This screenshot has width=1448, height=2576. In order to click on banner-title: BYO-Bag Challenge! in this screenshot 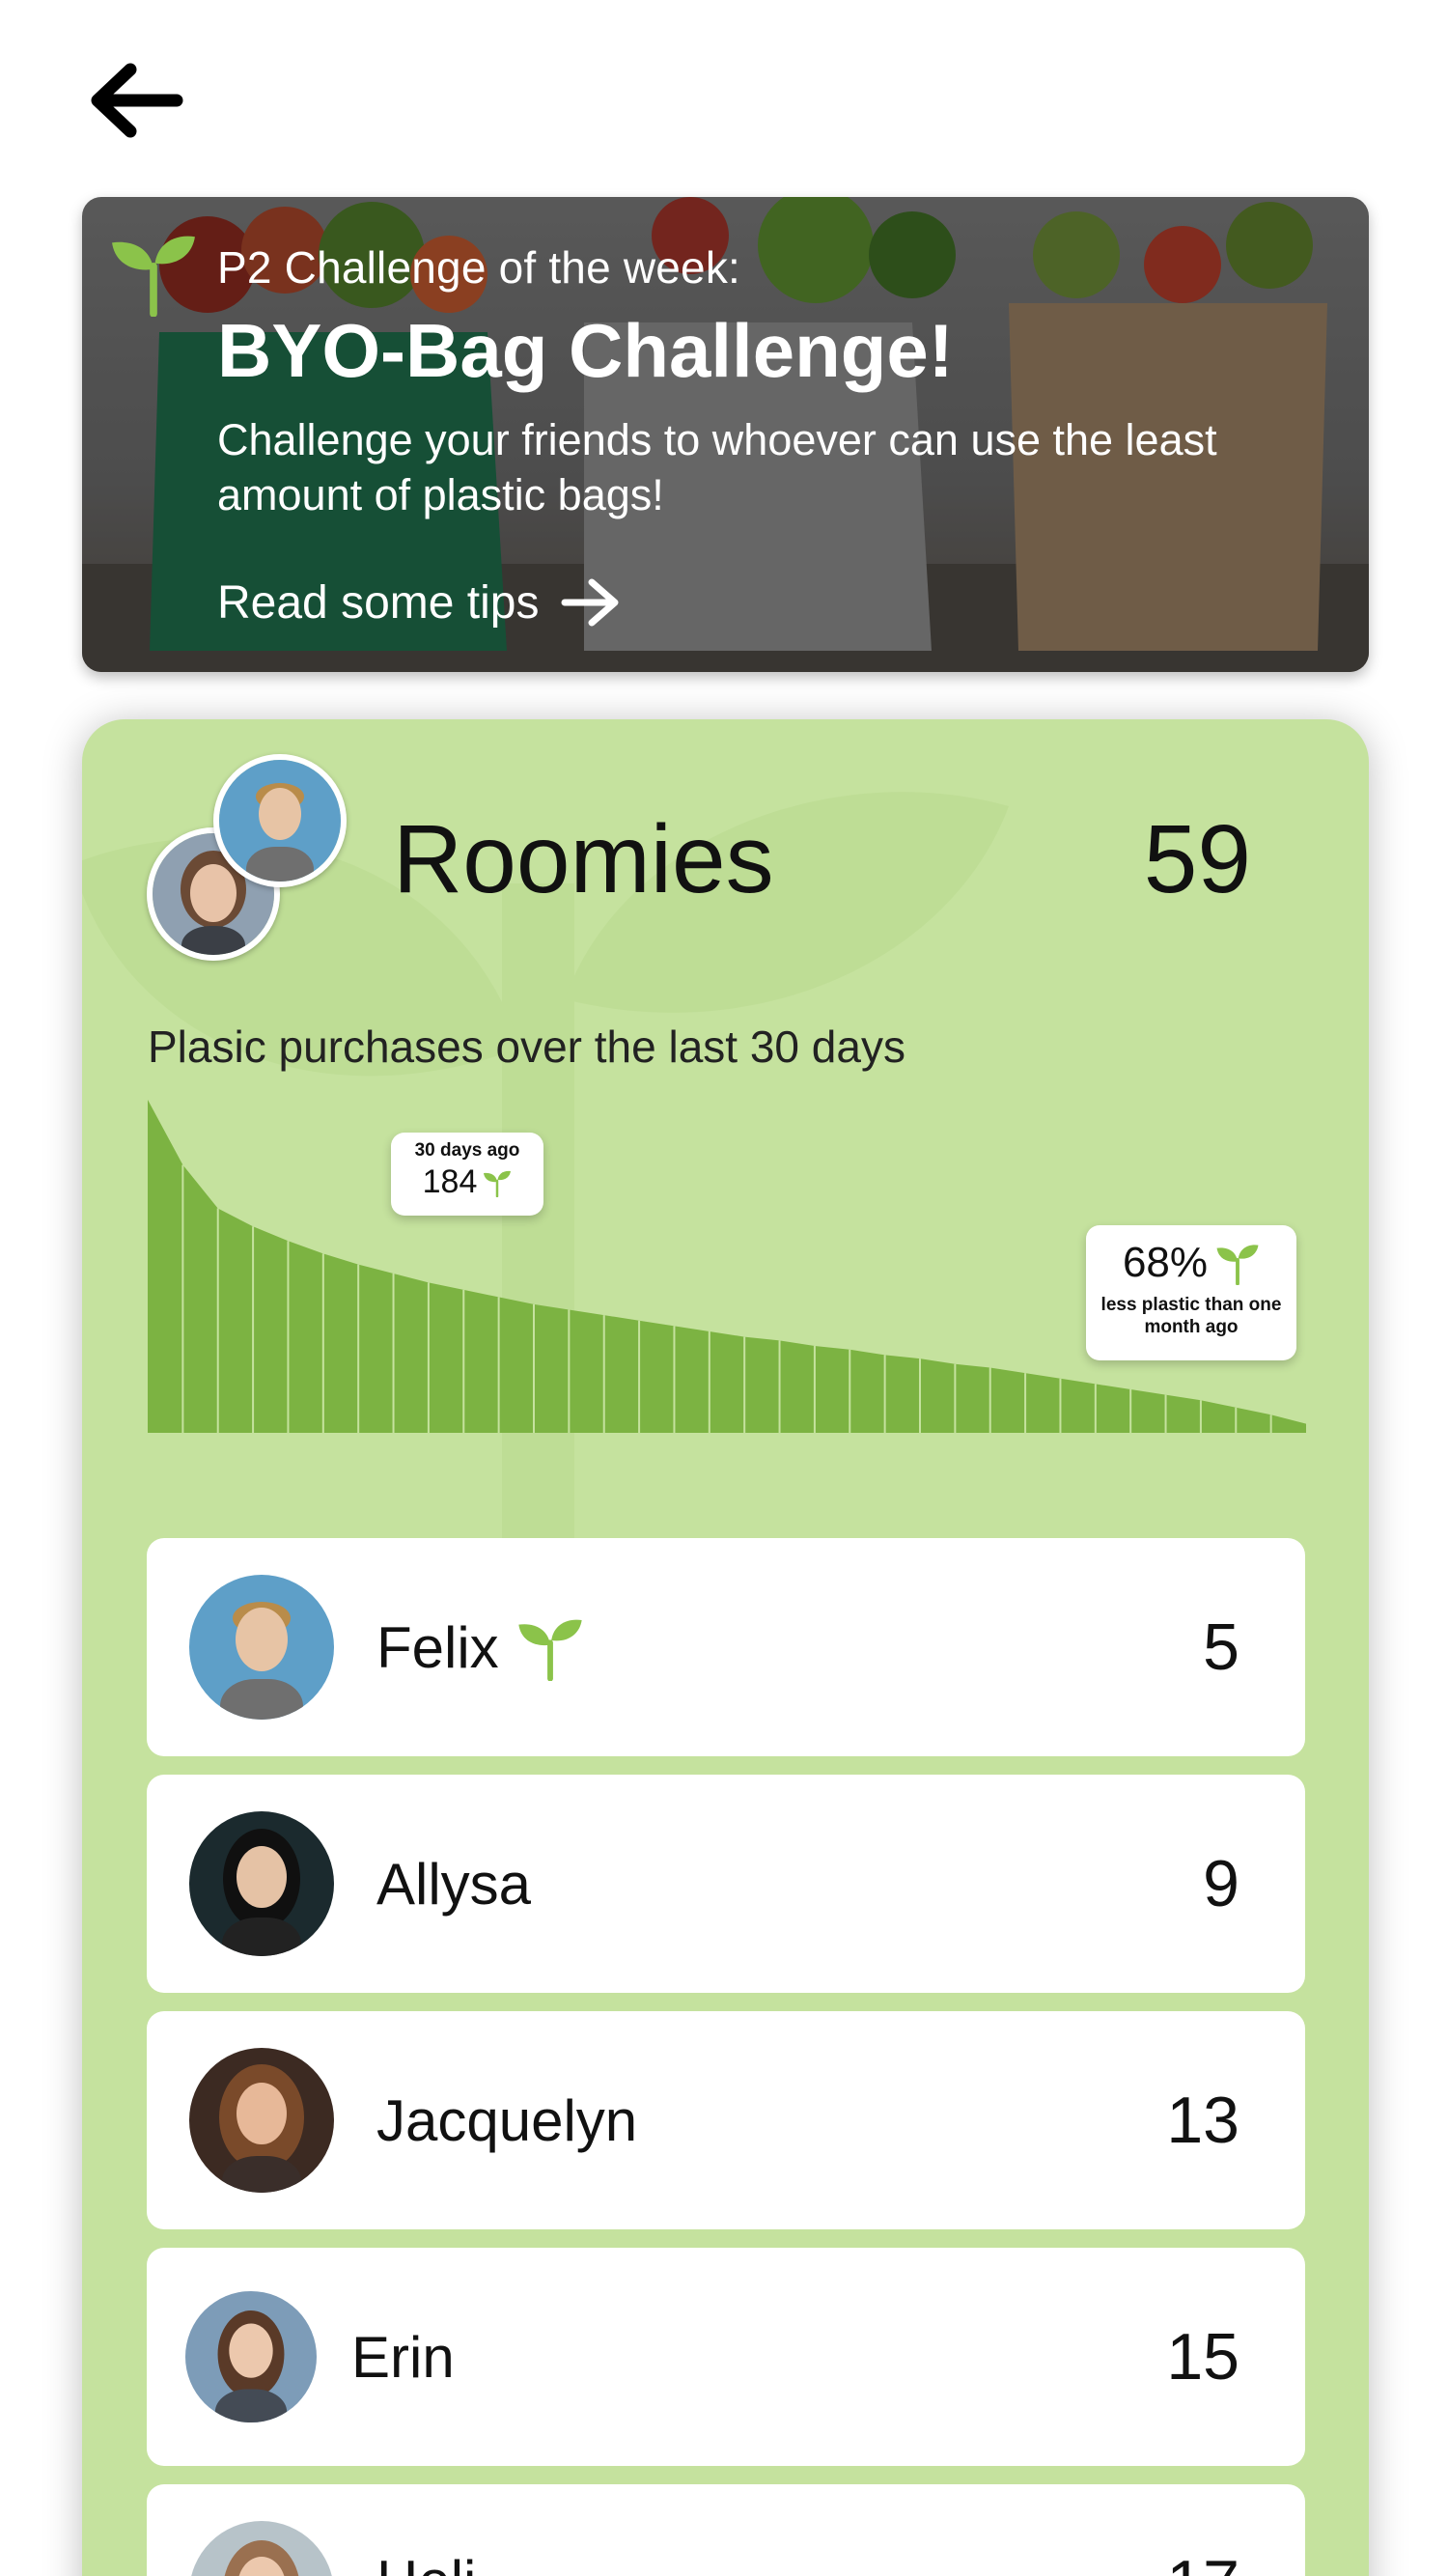, I will do `click(586, 350)`.